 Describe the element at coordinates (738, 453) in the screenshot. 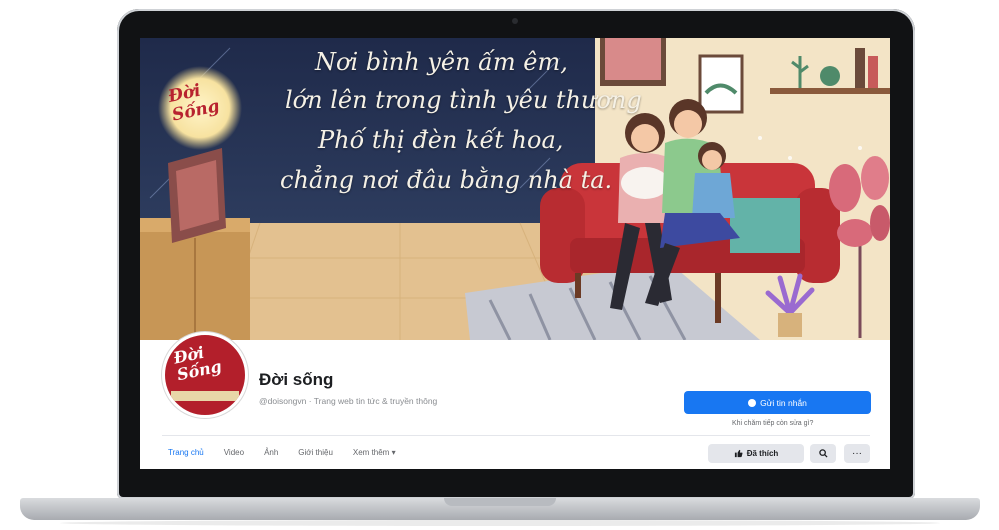

I see `thumbs-up-icon` at that location.